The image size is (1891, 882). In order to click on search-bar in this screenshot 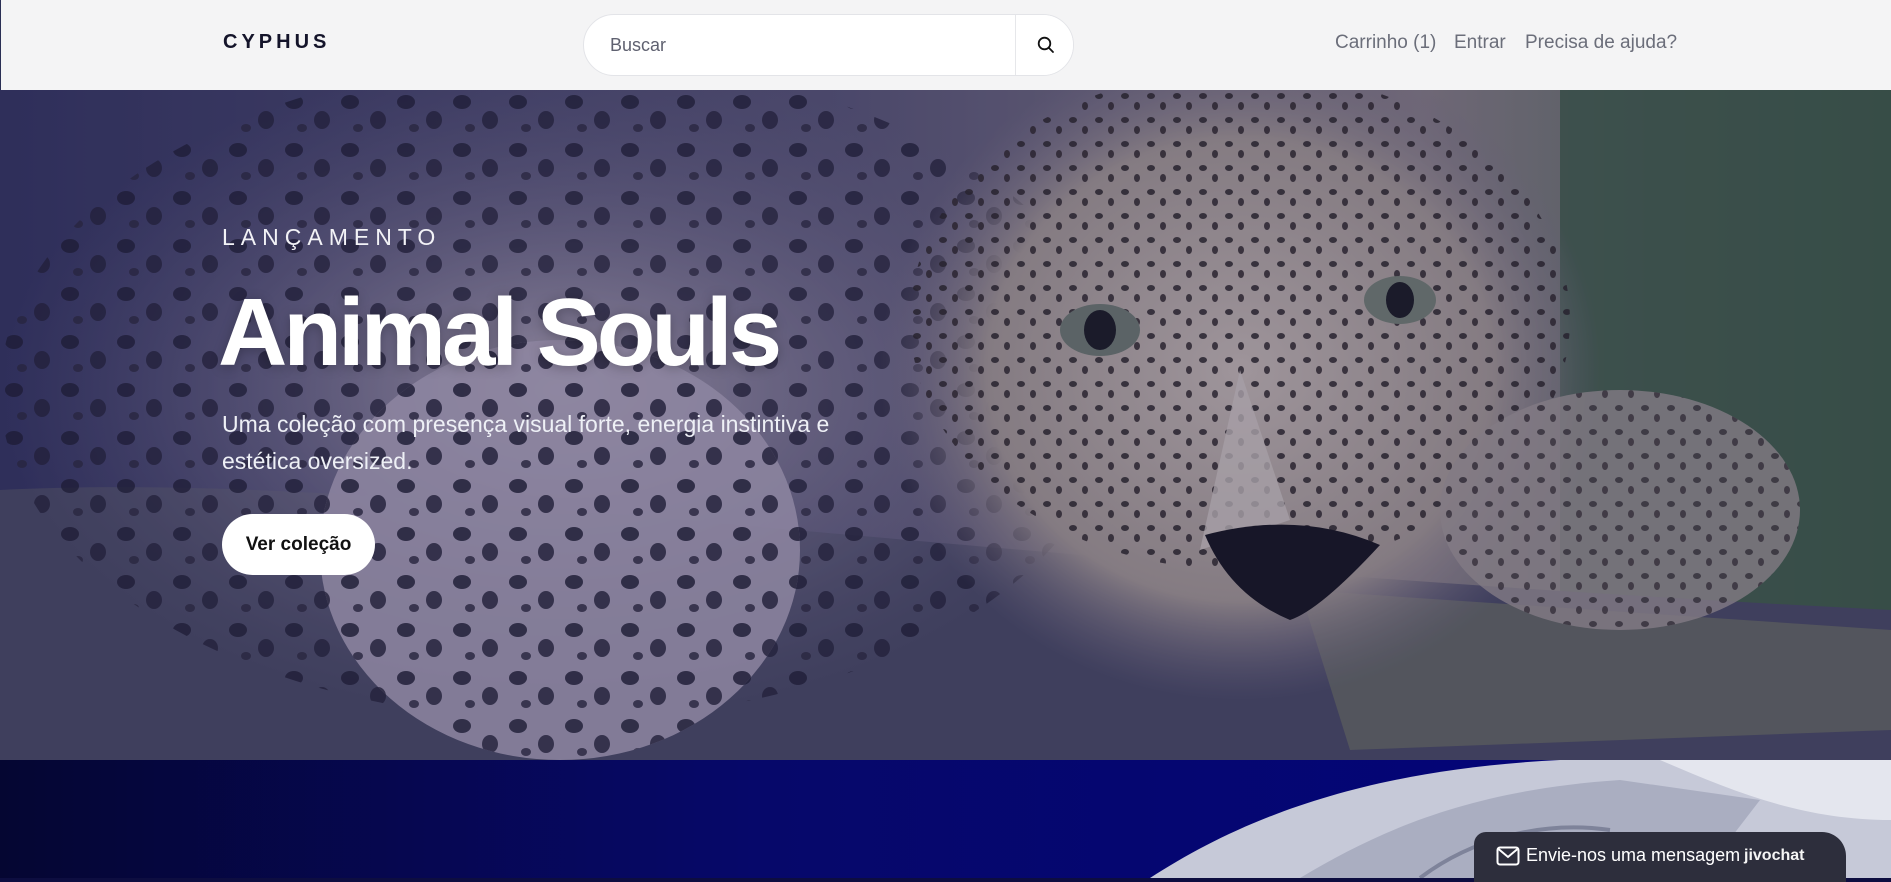, I will do `click(828, 45)`.